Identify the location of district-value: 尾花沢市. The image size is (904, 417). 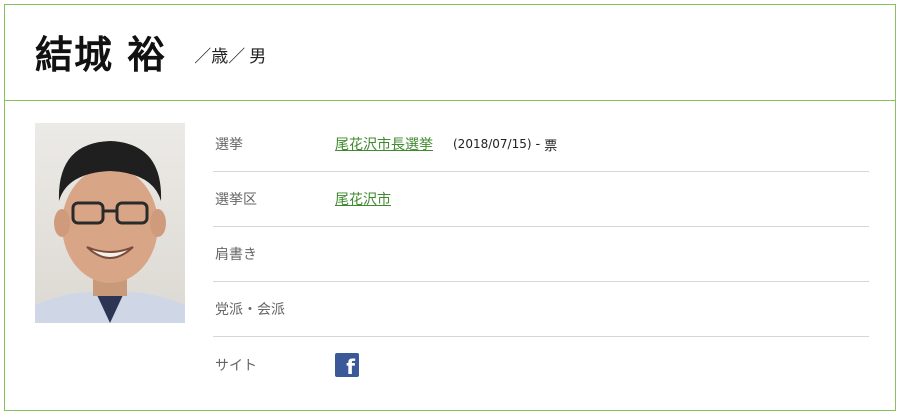
(363, 199).